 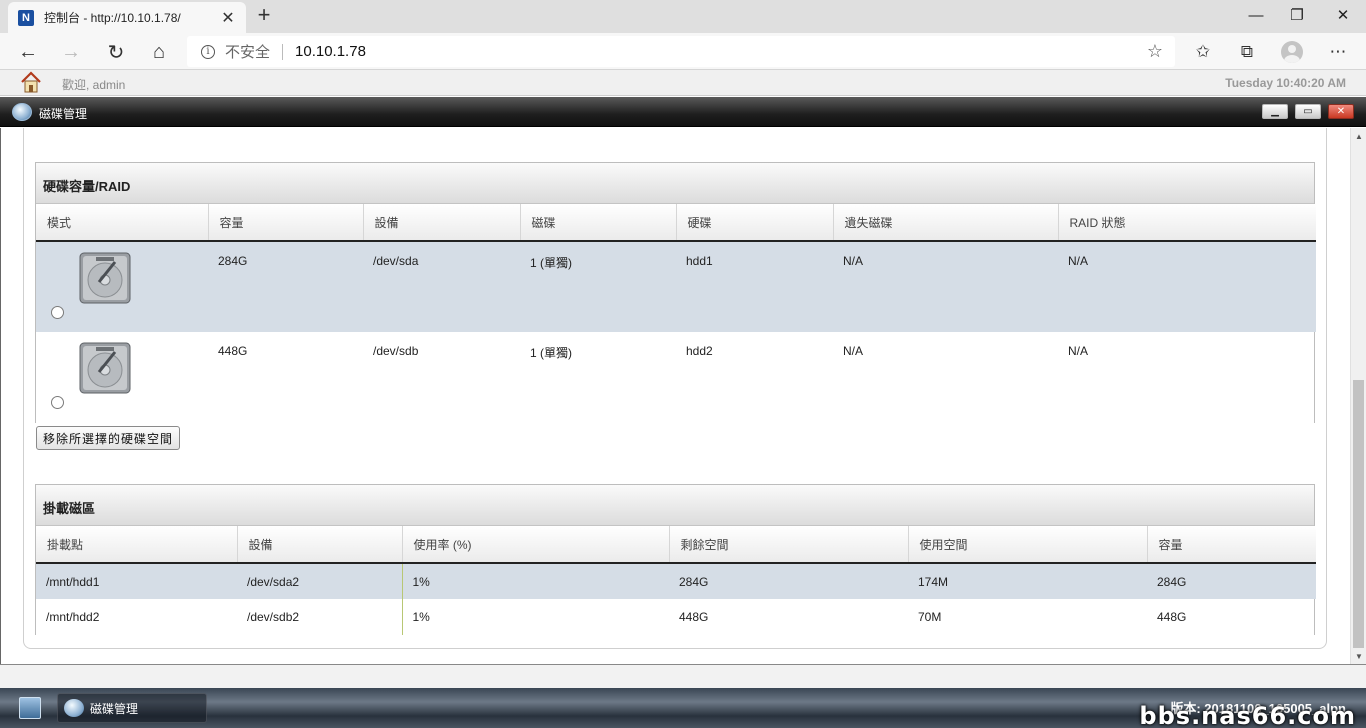 I want to click on window-close-icon: ✕, so click(x=1343, y=15).